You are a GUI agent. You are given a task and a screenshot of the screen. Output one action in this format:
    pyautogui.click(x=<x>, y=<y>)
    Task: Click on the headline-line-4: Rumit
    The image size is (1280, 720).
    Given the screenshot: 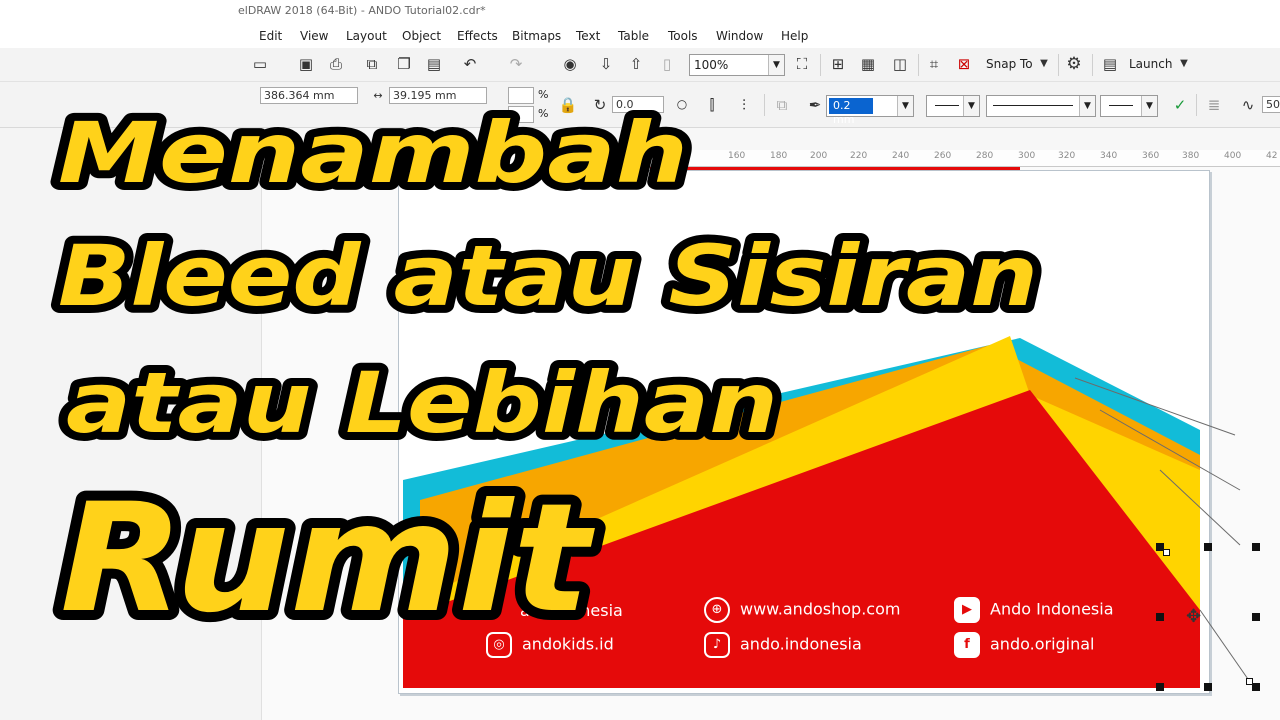 What is the action you would take?
    pyautogui.click(x=328, y=559)
    